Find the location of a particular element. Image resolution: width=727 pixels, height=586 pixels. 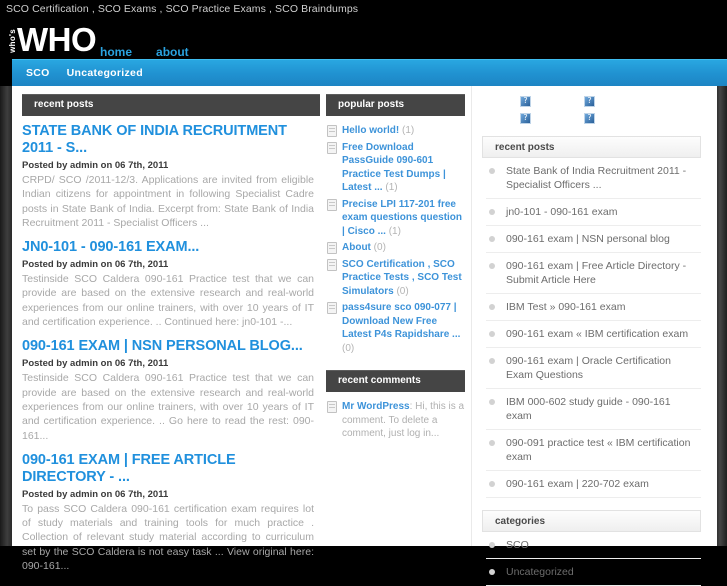

list-item: jn0-101 - 090-161 exam is located at coordinates (593, 212).